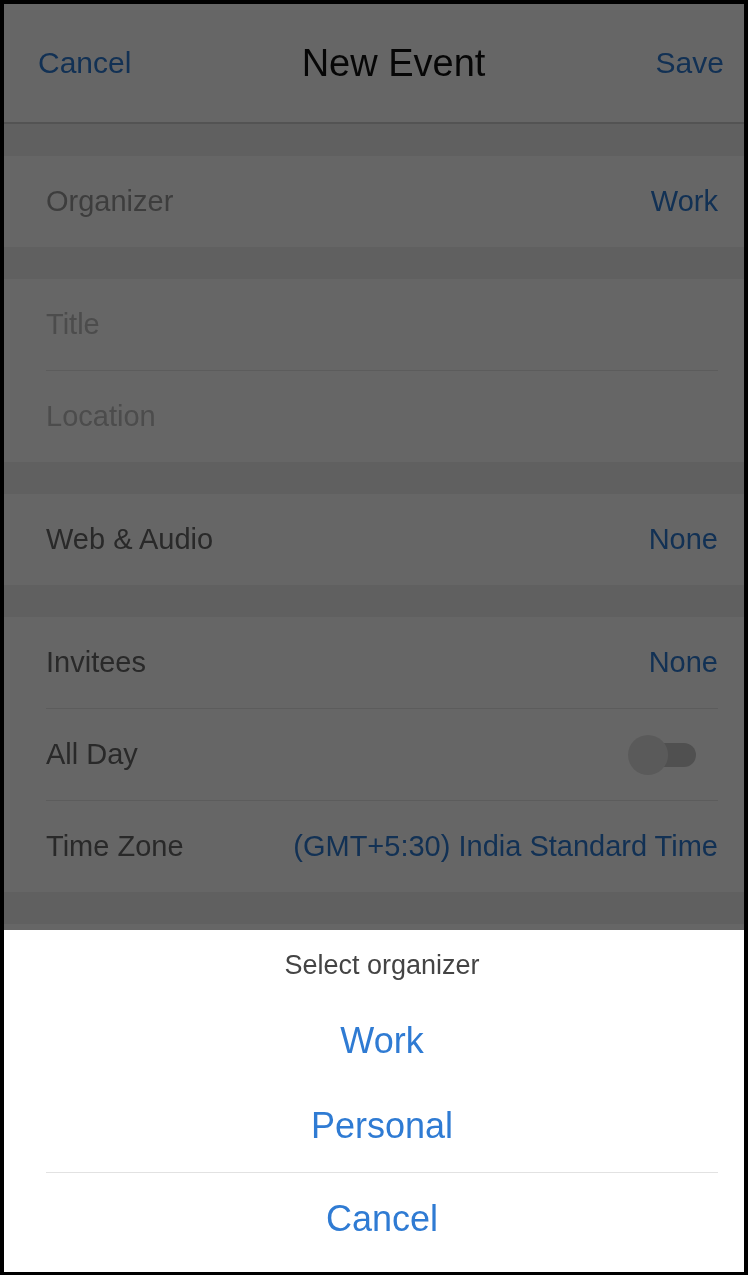 Image resolution: width=748 pixels, height=1275 pixels. I want to click on screen-title: New Event, so click(393, 63).